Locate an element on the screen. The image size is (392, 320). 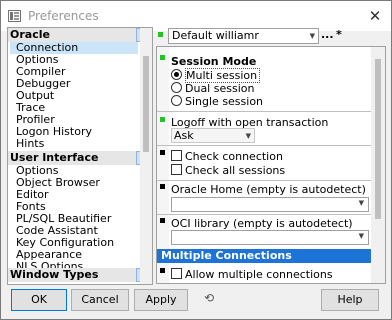
category-label: User Interface is located at coordinates (54, 157).